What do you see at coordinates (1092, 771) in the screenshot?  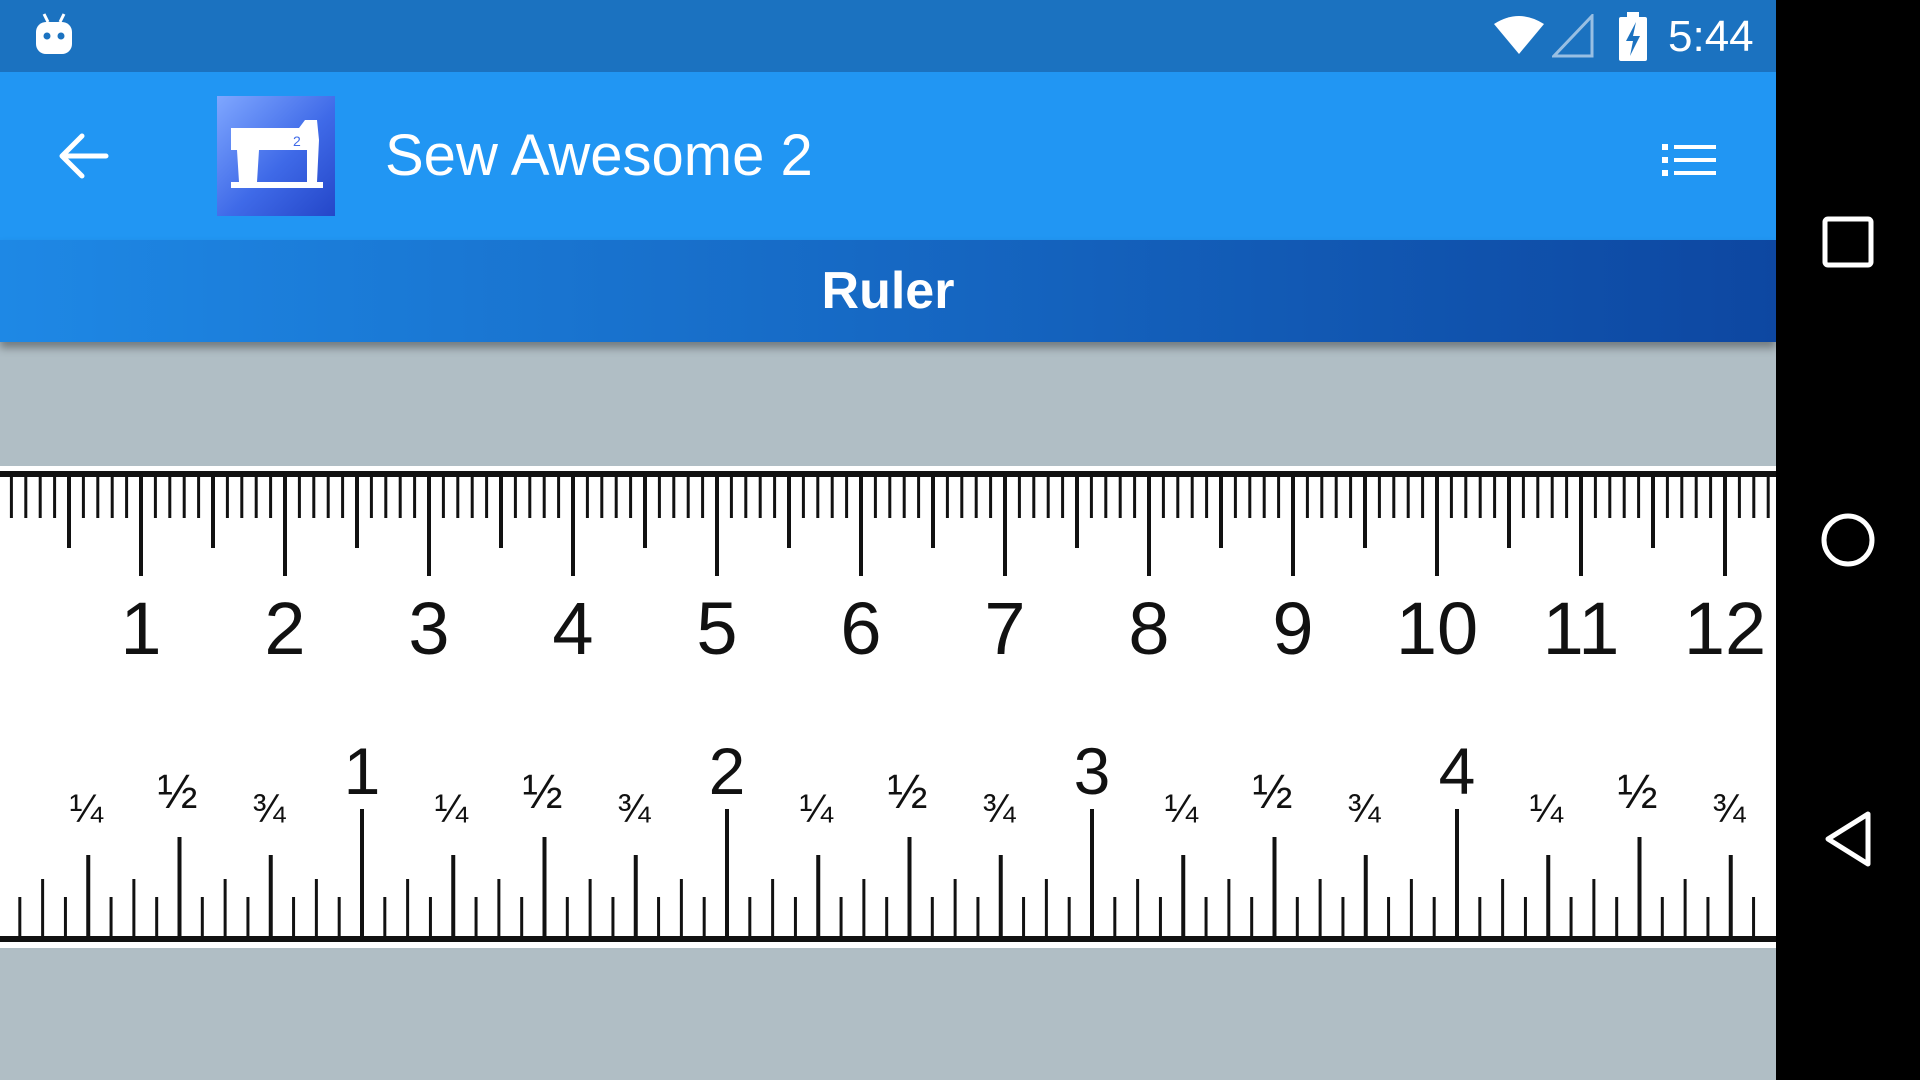 I see `inch-label: 3` at bounding box center [1092, 771].